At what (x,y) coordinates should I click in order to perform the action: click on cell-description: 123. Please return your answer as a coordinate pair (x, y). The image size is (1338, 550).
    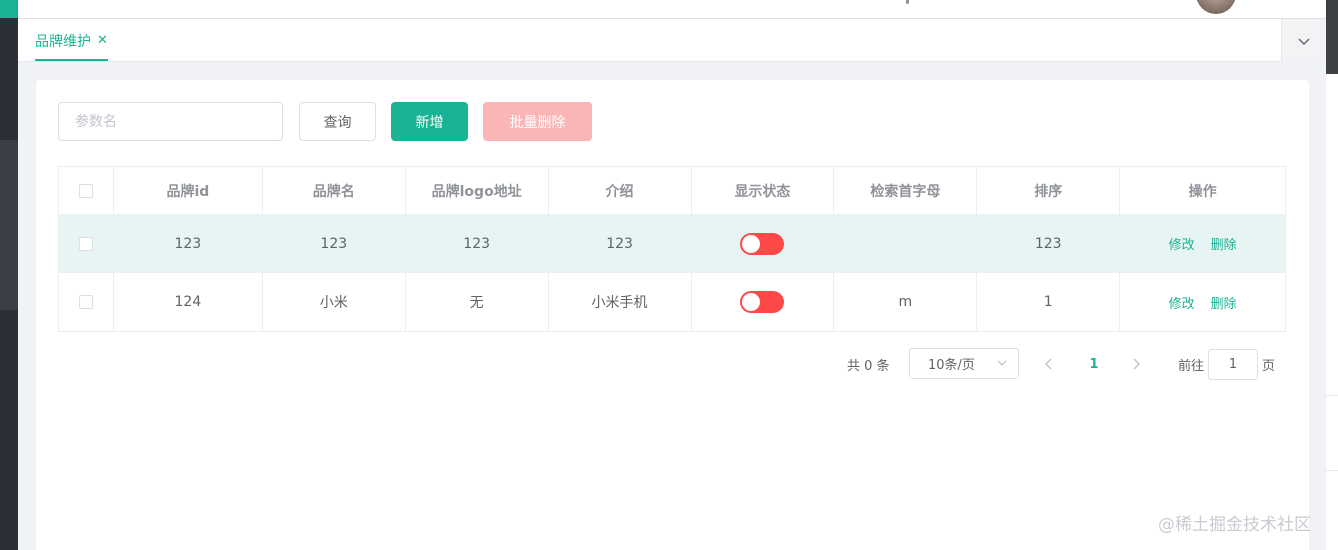
    Looking at the image, I should click on (620, 243).